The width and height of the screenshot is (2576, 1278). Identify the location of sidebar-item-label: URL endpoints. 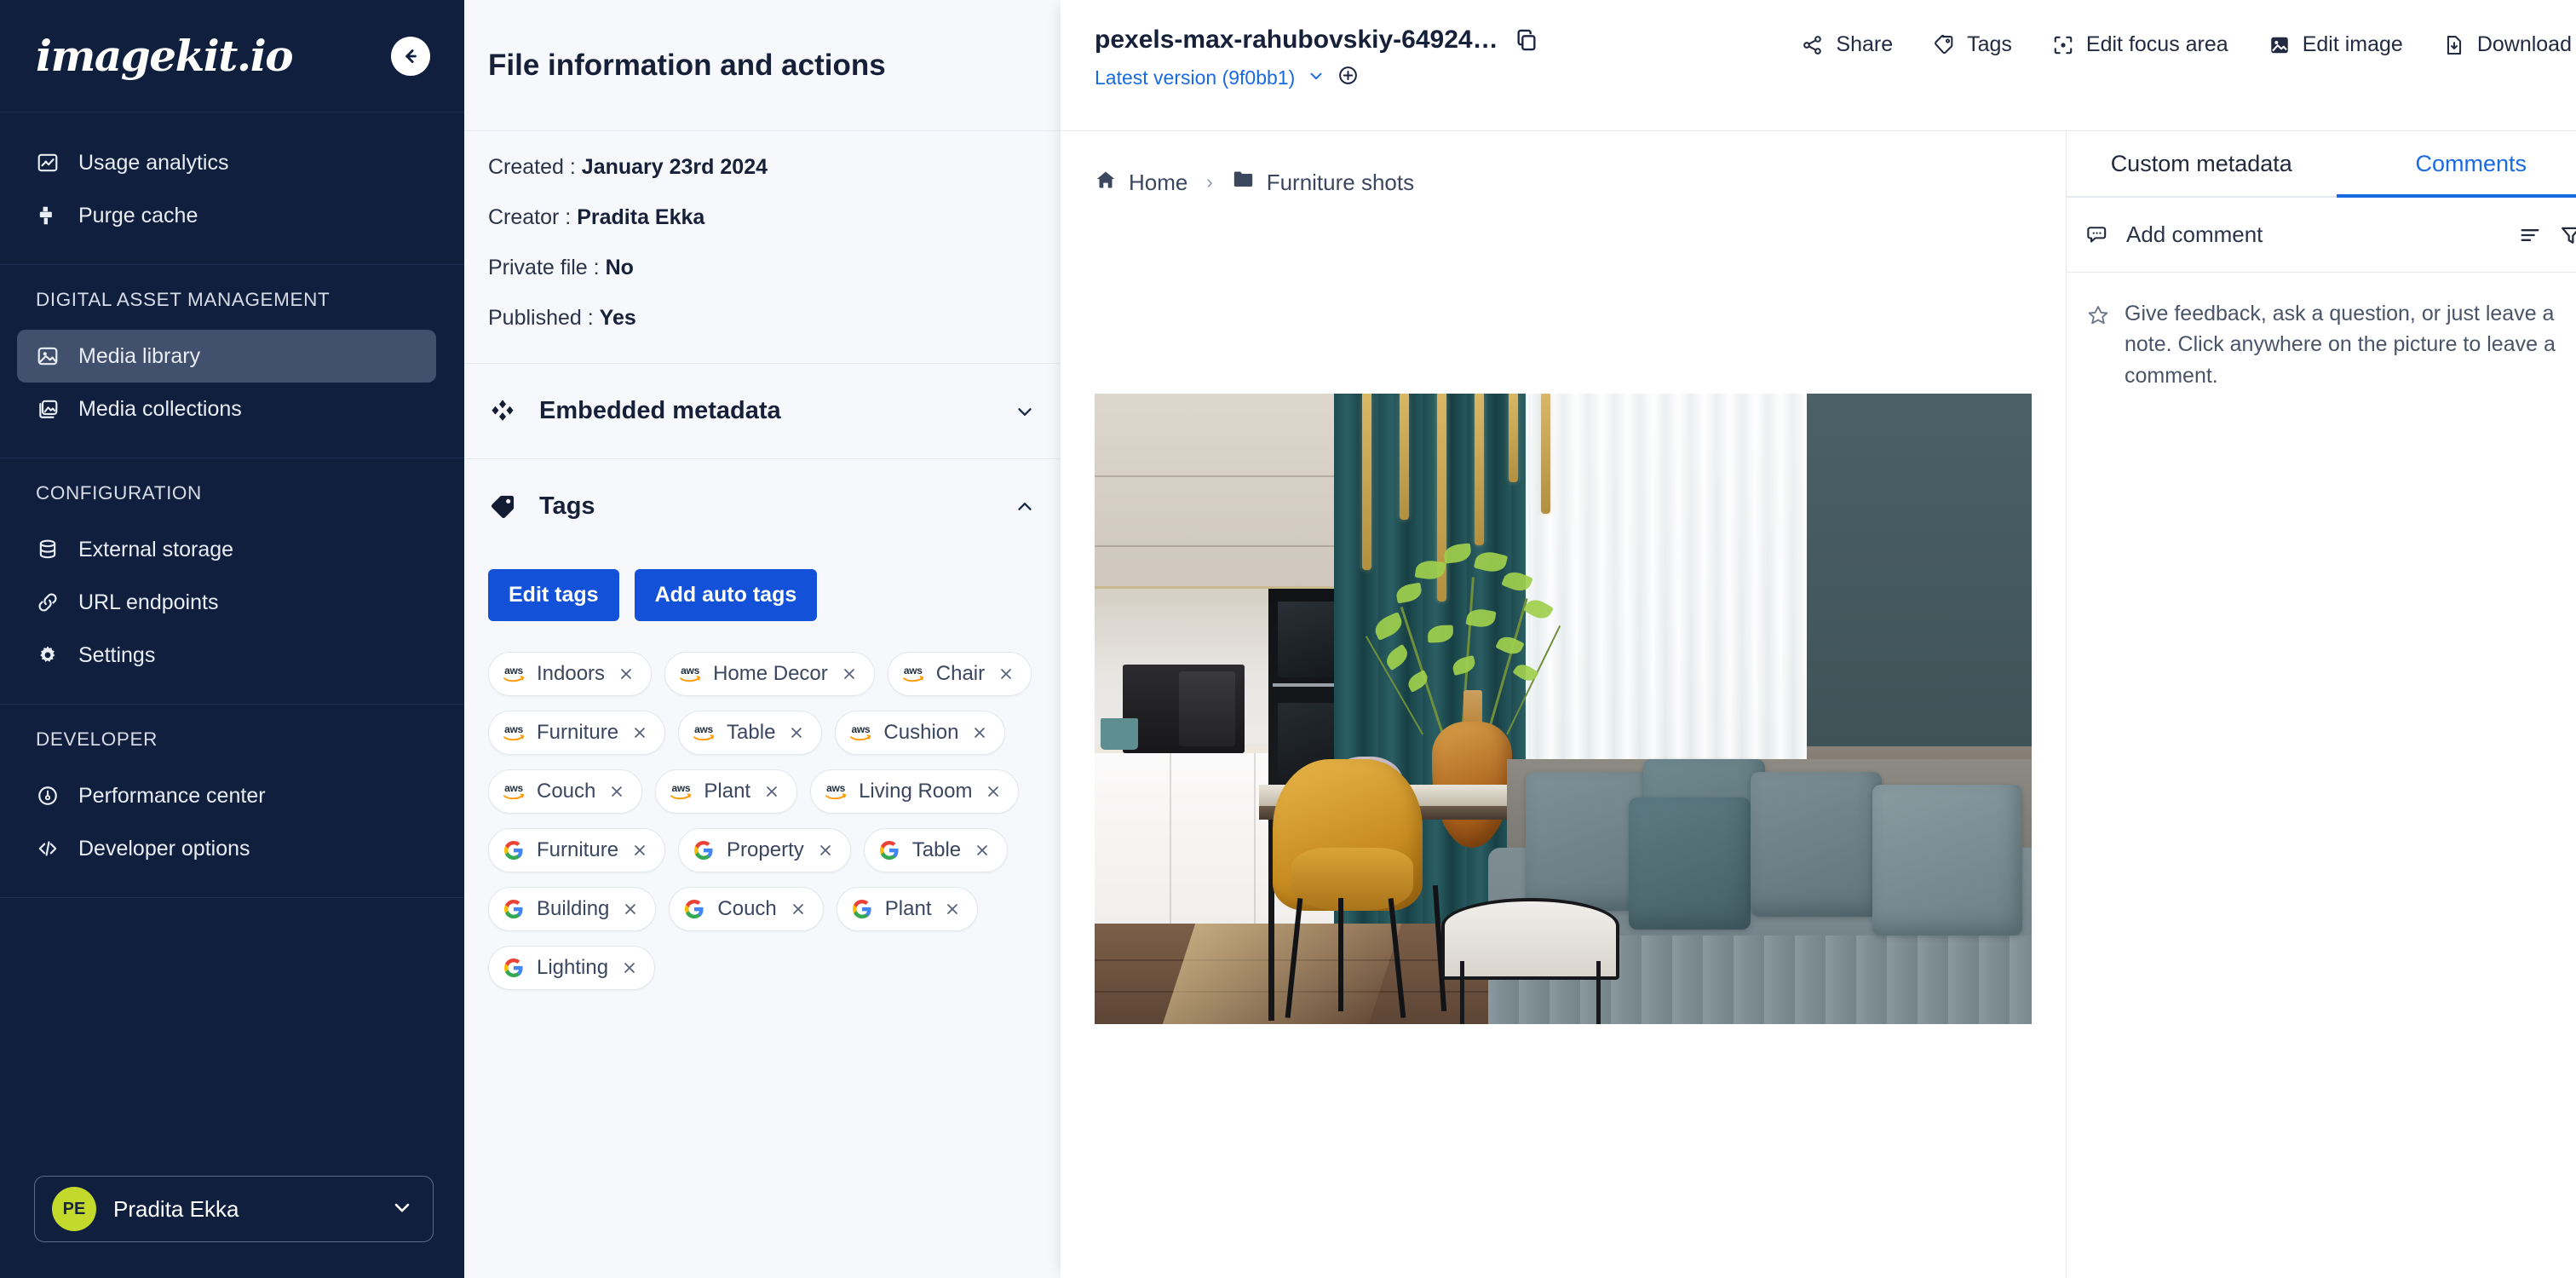
(148, 602).